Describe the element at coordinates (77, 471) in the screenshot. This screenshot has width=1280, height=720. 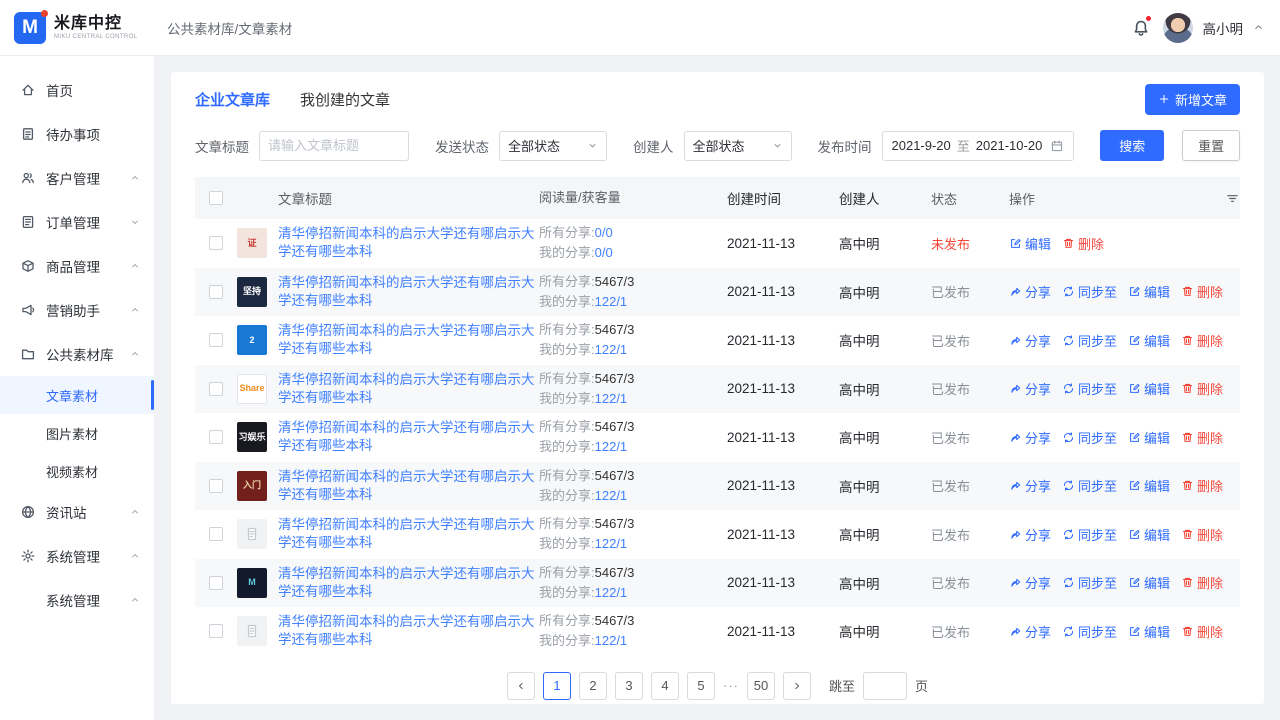
I see `sidebar-subitem: 视频素材` at that location.